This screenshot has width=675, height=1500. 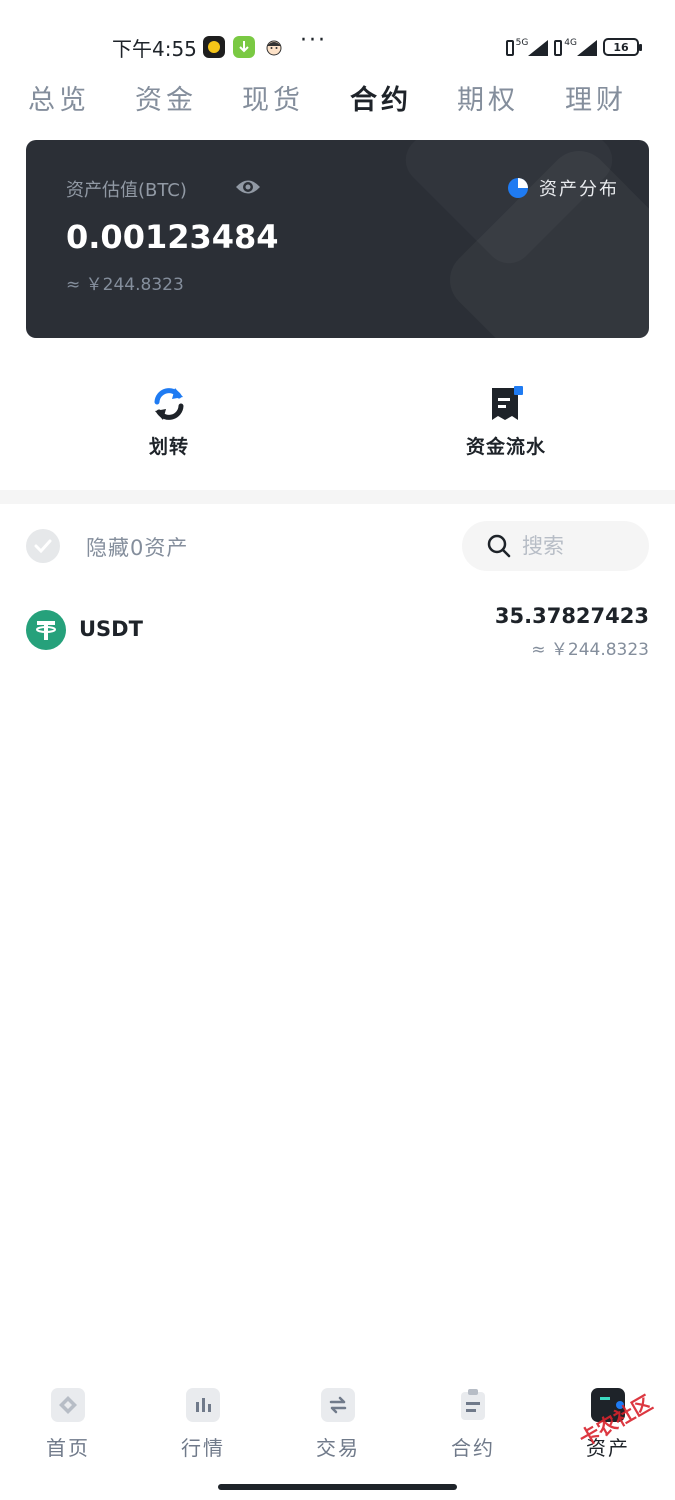 What do you see at coordinates (111, 629) in the screenshot?
I see `asset-symbol: USDT` at bounding box center [111, 629].